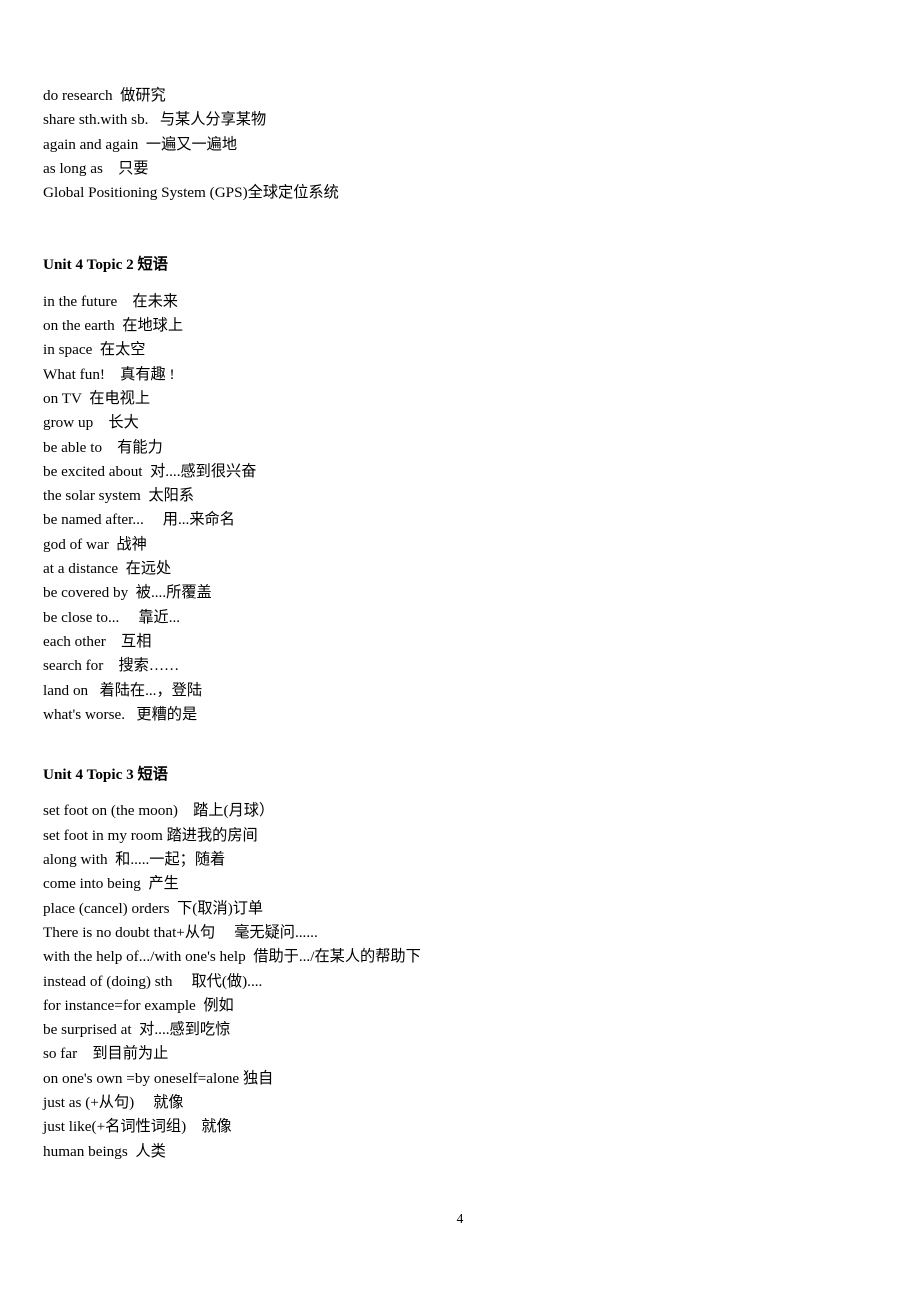 This screenshot has width=920, height=1303. Describe the element at coordinates (109, 374) in the screenshot. I see `phrase-line: What fun! 真有趣 !` at that location.